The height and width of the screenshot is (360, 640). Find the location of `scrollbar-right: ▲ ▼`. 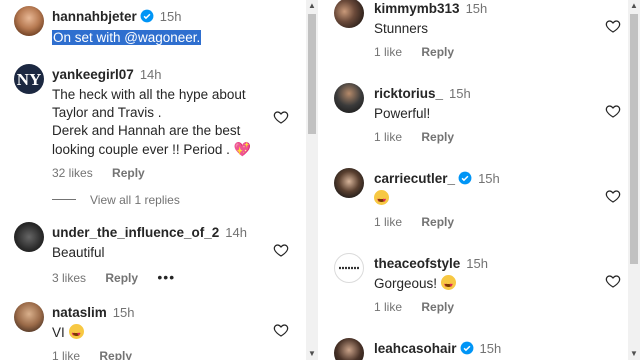

scrollbar-right: ▲ ▼ is located at coordinates (634, 180).